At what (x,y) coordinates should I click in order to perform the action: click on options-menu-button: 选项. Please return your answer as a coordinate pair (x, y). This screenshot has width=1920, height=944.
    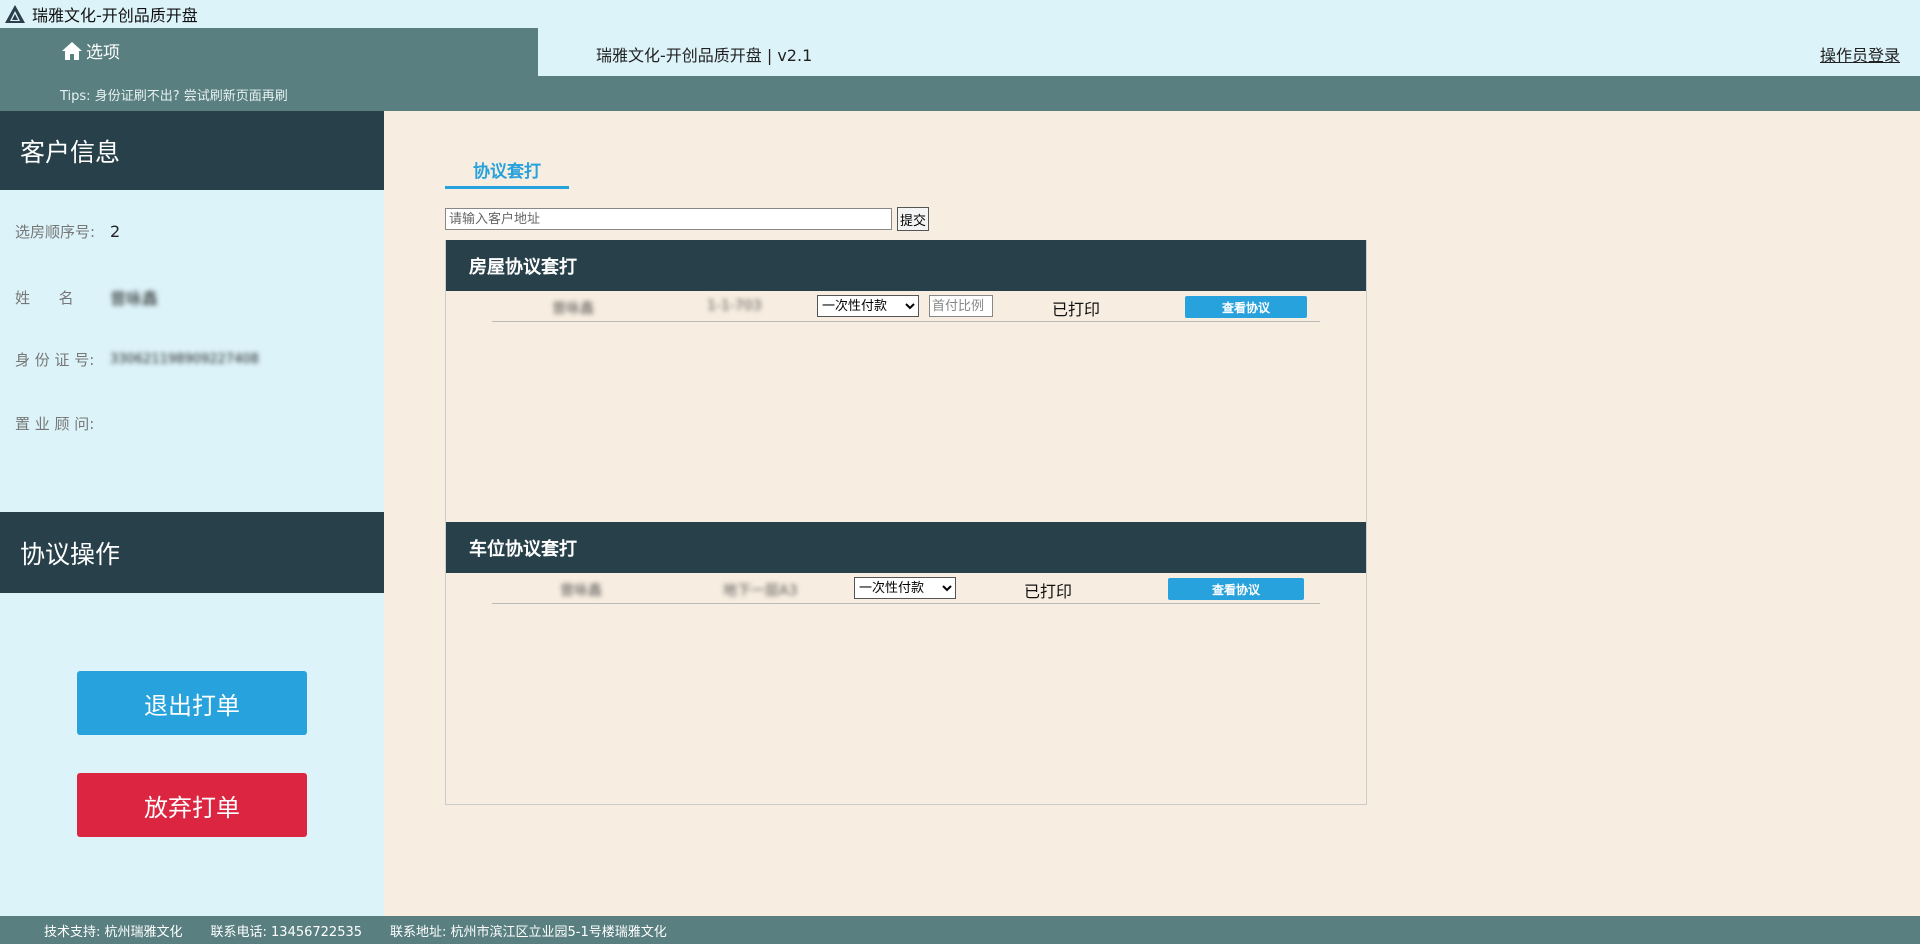
    Looking at the image, I should click on (90, 50).